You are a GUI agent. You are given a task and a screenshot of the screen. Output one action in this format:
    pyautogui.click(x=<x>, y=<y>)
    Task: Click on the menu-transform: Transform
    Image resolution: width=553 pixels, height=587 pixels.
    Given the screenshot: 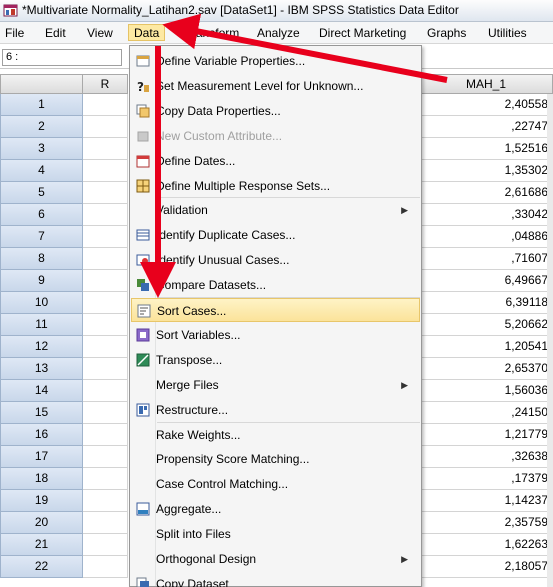 What is the action you would take?
    pyautogui.click(x=212, y=33)
    